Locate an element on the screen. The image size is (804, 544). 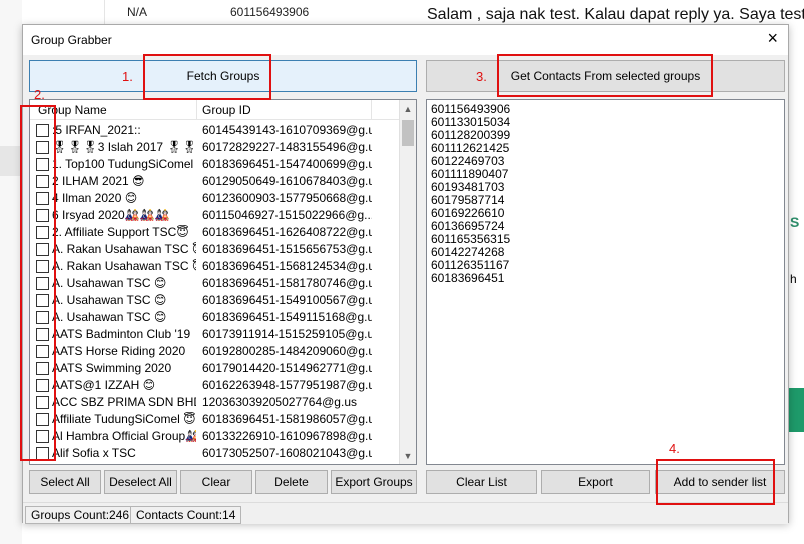
group-id: 60162263948-1577951987@g.us is located at coordinates (287, 385).